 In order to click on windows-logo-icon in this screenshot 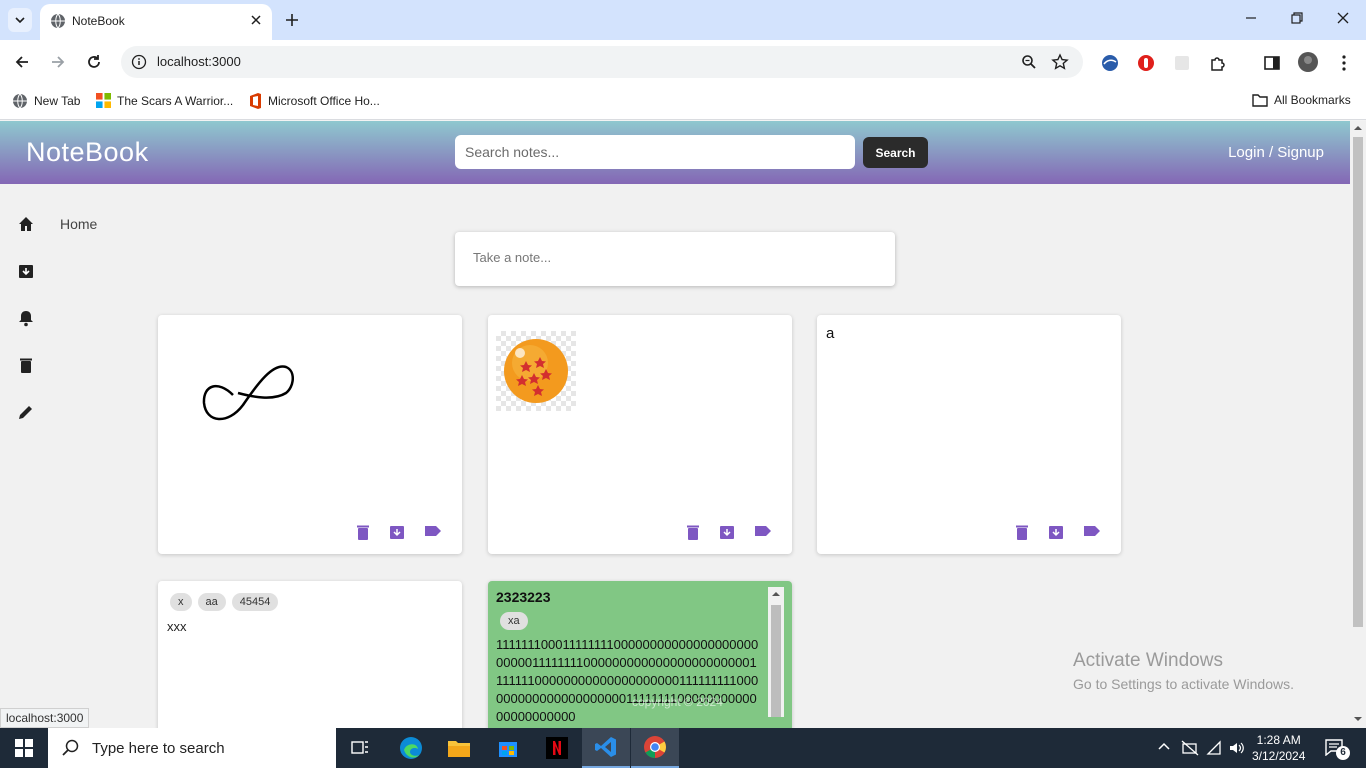, I will do `click(24, 748)`.